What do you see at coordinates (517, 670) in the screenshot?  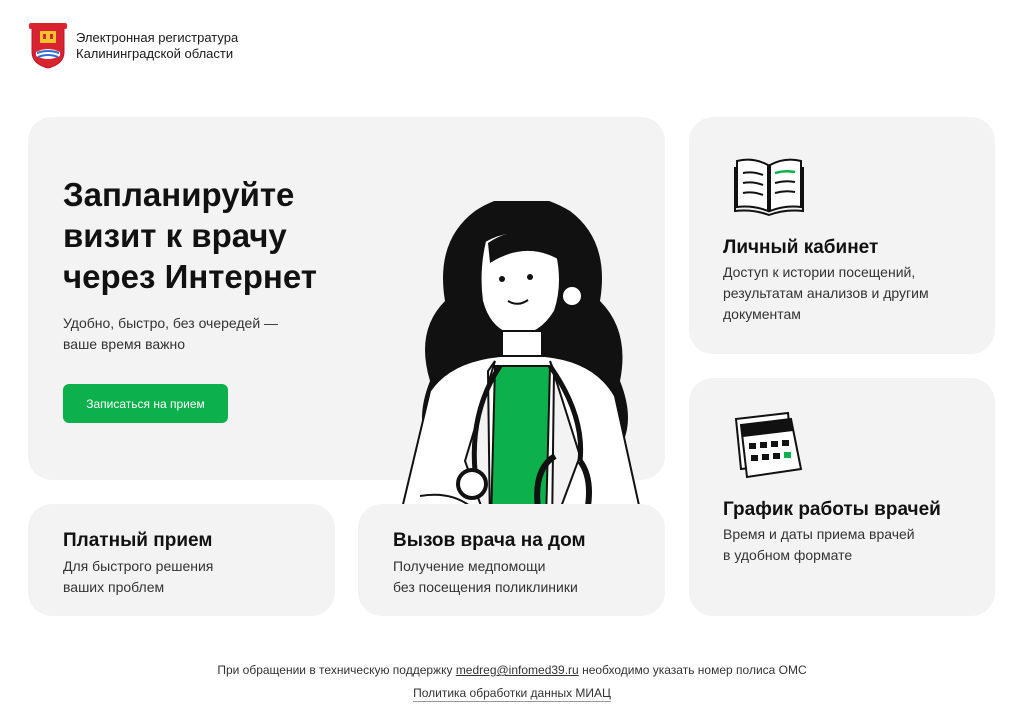 I see `support-email-link: medreg@infomed39.ru` at bounding box center [517, 670].